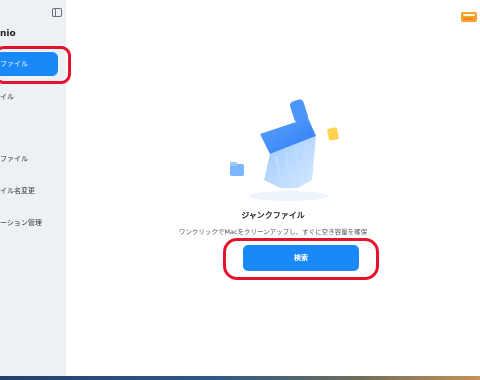  What do you see at coordinates (57, 12) in the screenshot?
I see `sidebar-toggle-icon` at bounding box center [57, 12].